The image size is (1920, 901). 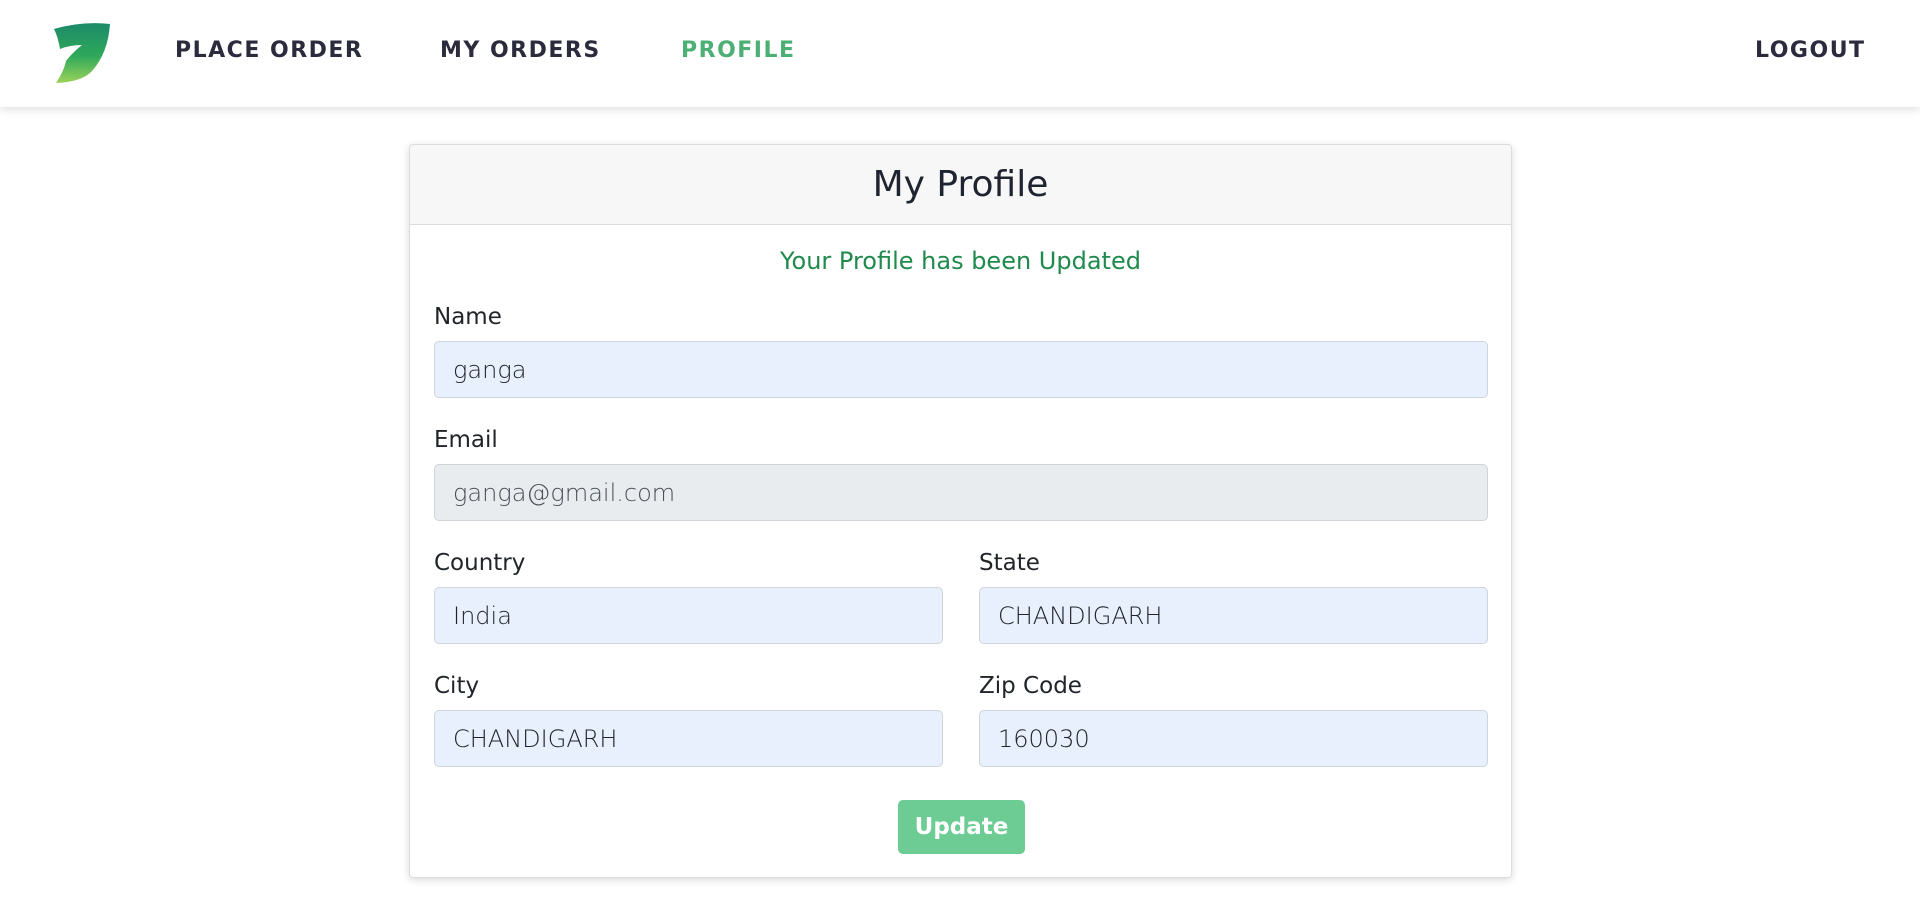 What do you see at coordinates (1810, 50) in the screenshot?
I see `nav-logout: LOGOUT` at bounding box center [1810, 50].